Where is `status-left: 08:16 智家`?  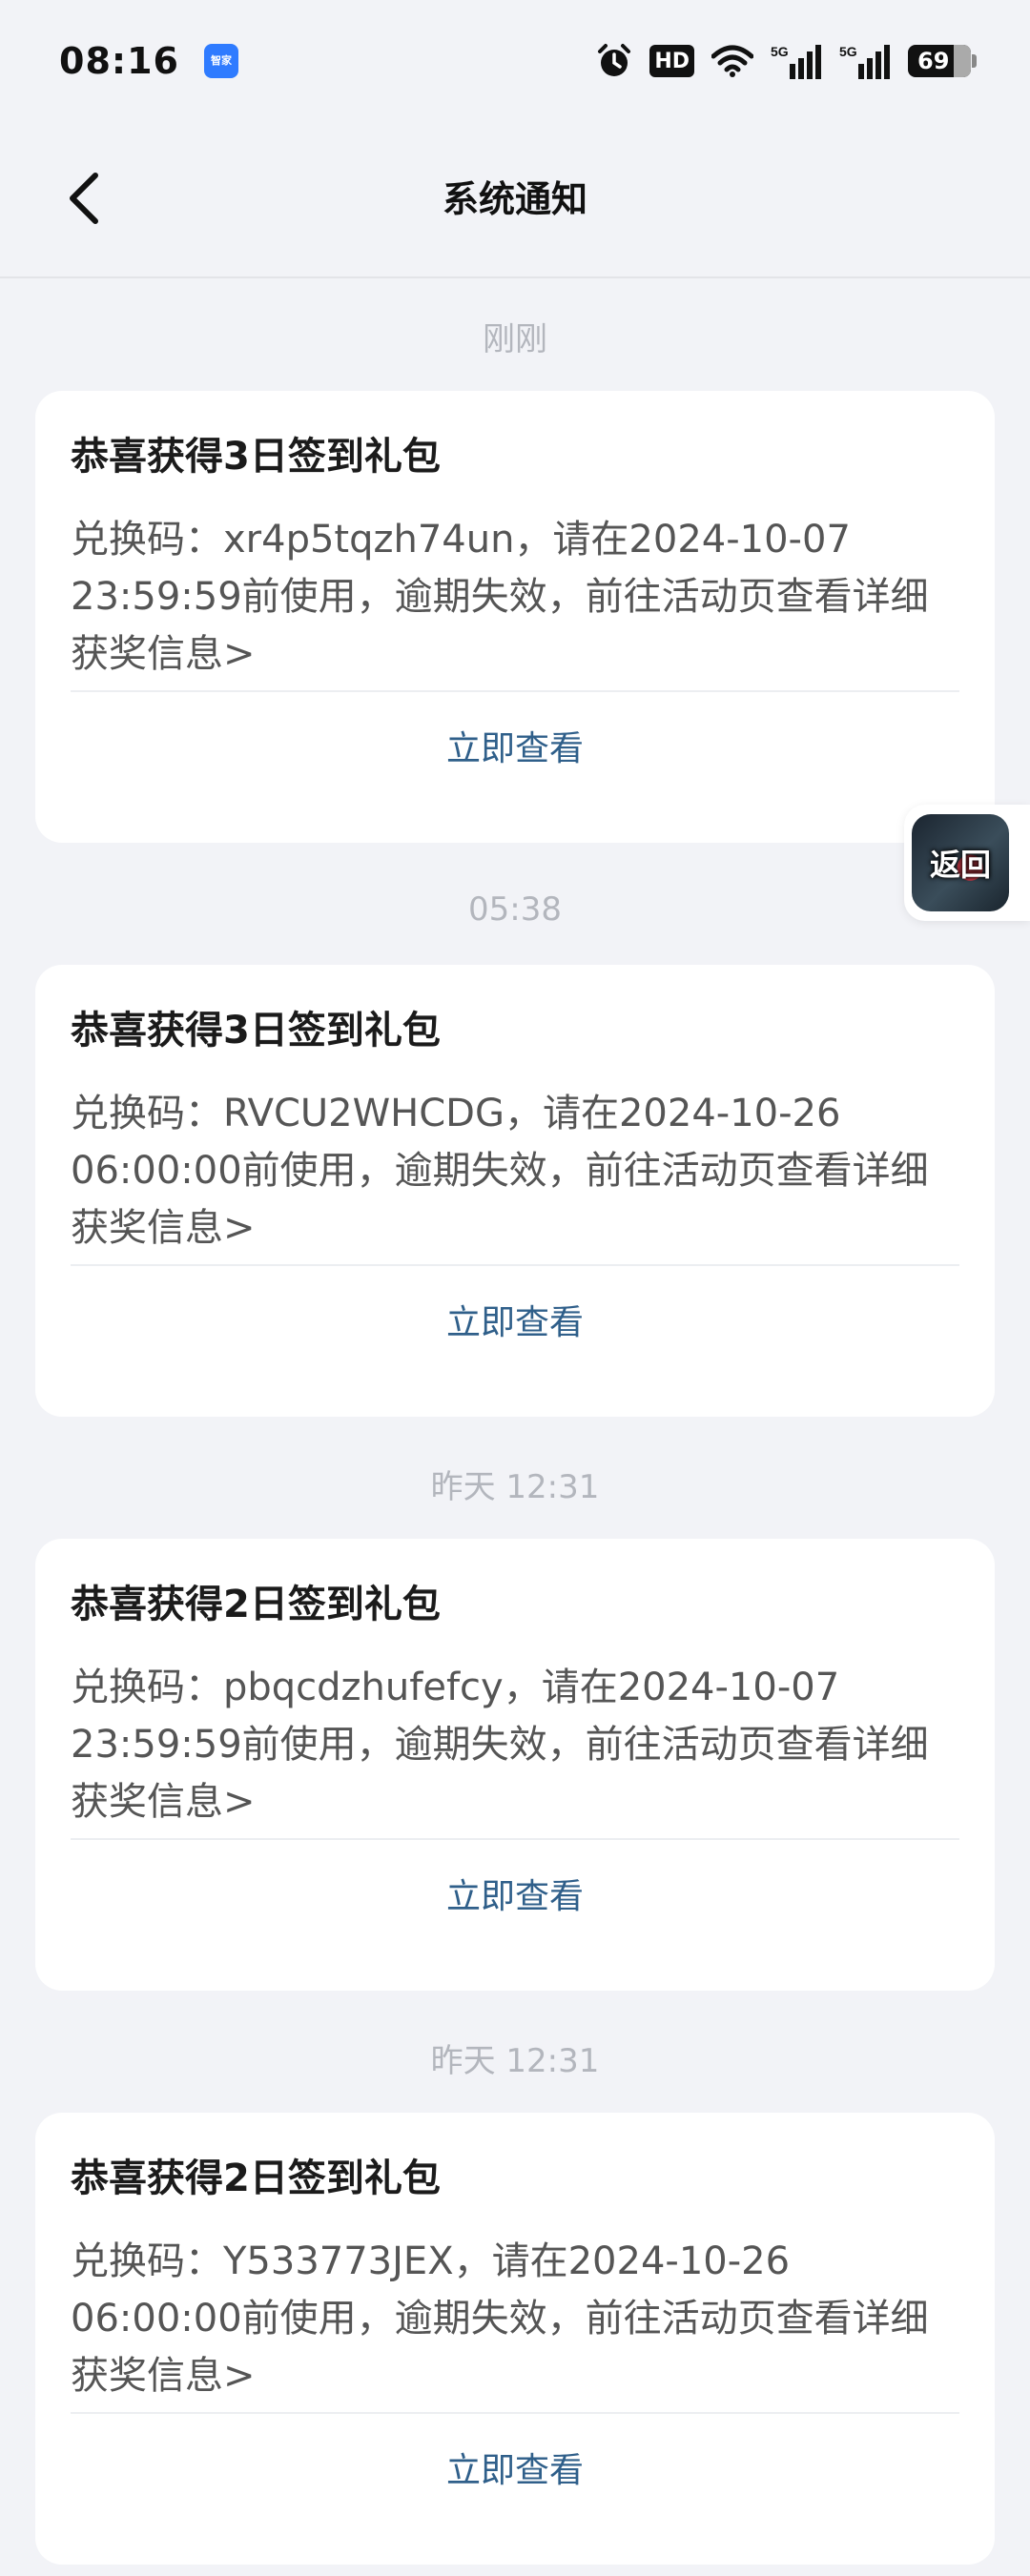 status-left: 08:16 智家 is located at coordinates (148, 61).